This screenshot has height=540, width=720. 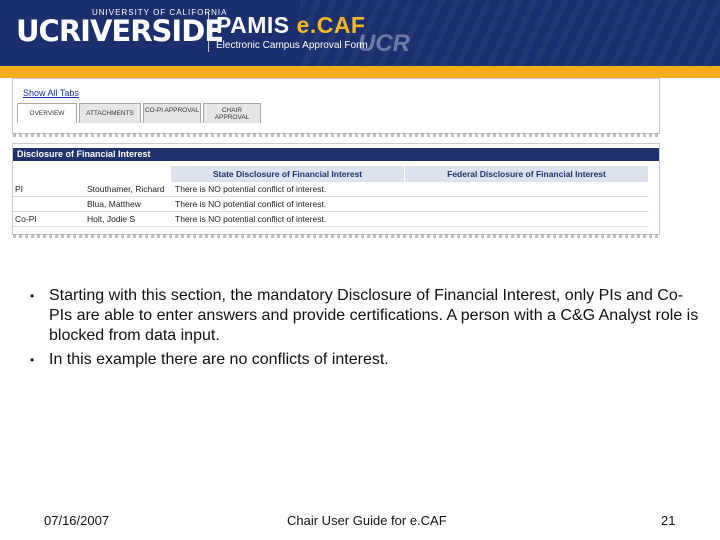 I want to click on app-subtitle: Electronic Campus Approval Form, so click(x=292, y=45).